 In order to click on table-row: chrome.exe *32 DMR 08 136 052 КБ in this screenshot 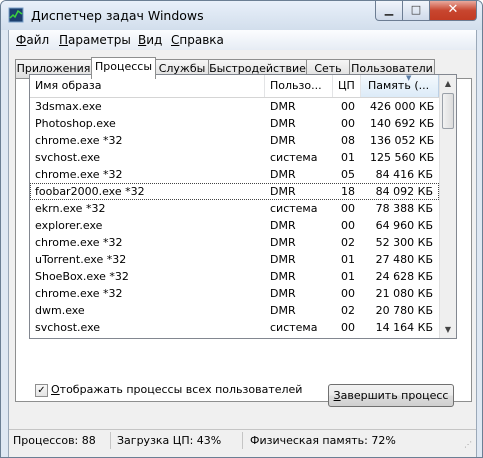, I will do `click(234, 140)`.